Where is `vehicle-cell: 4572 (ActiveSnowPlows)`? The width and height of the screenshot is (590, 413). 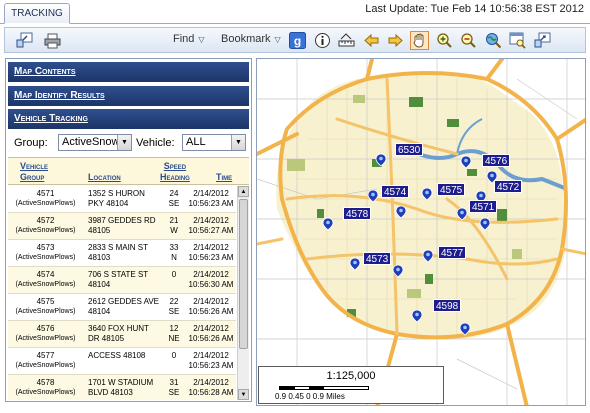
vehicle-cell: 4572 (ActiveSnowPlows) is located at coordinates (45, 226).